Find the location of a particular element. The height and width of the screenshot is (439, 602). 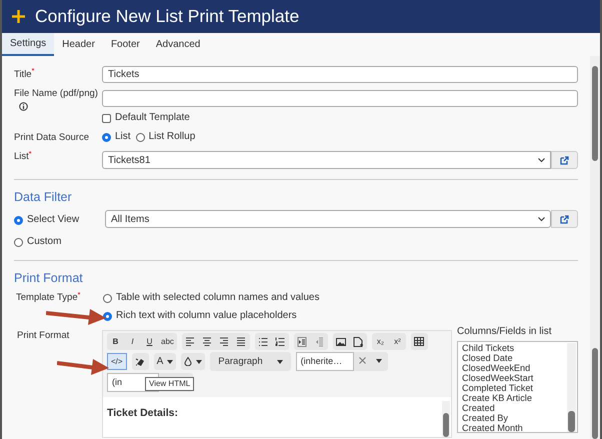

option-label: Custom is located at coordinates (44, 242).